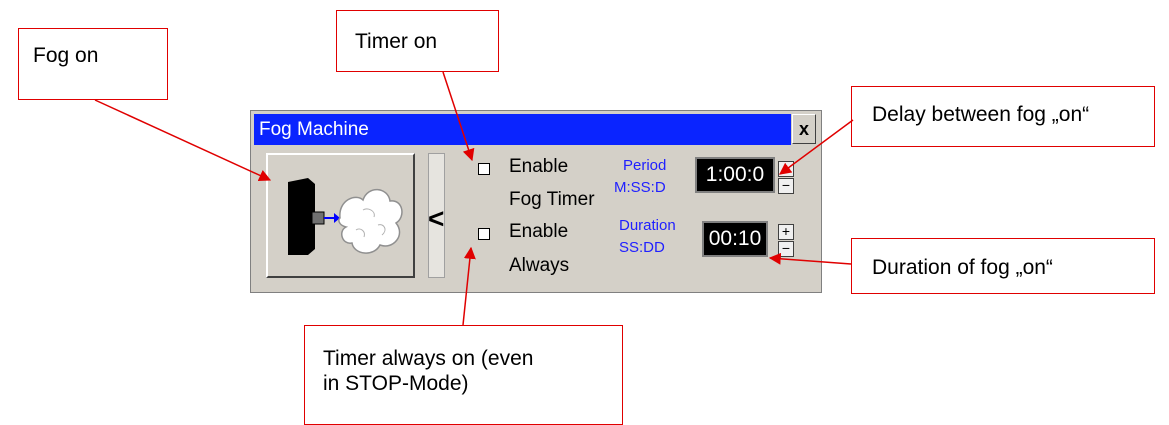 This screenshot has height=425, width=1169. Describe the element at coordinates (458, 116) in the screenshot. I see `arrow-timer-on` at that location.